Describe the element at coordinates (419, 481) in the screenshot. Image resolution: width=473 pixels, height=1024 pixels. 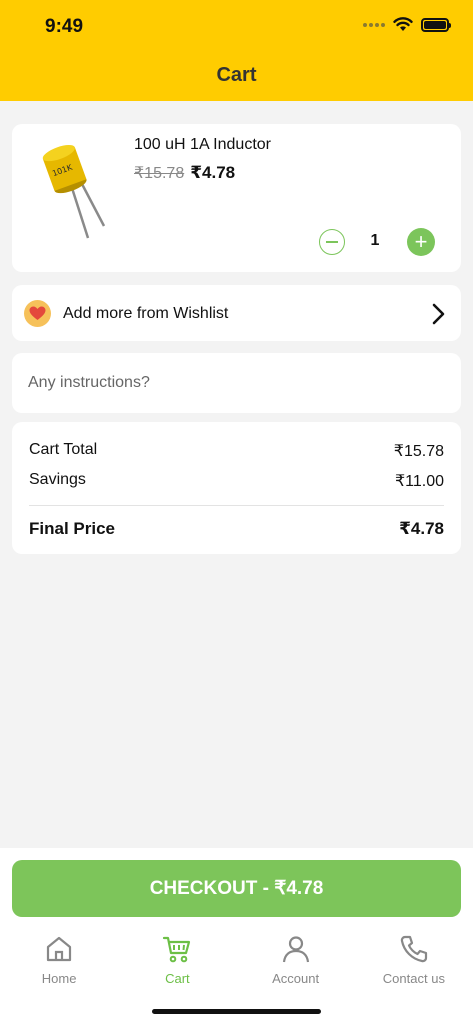
I see `savings-value: ₹11.00` at that location.